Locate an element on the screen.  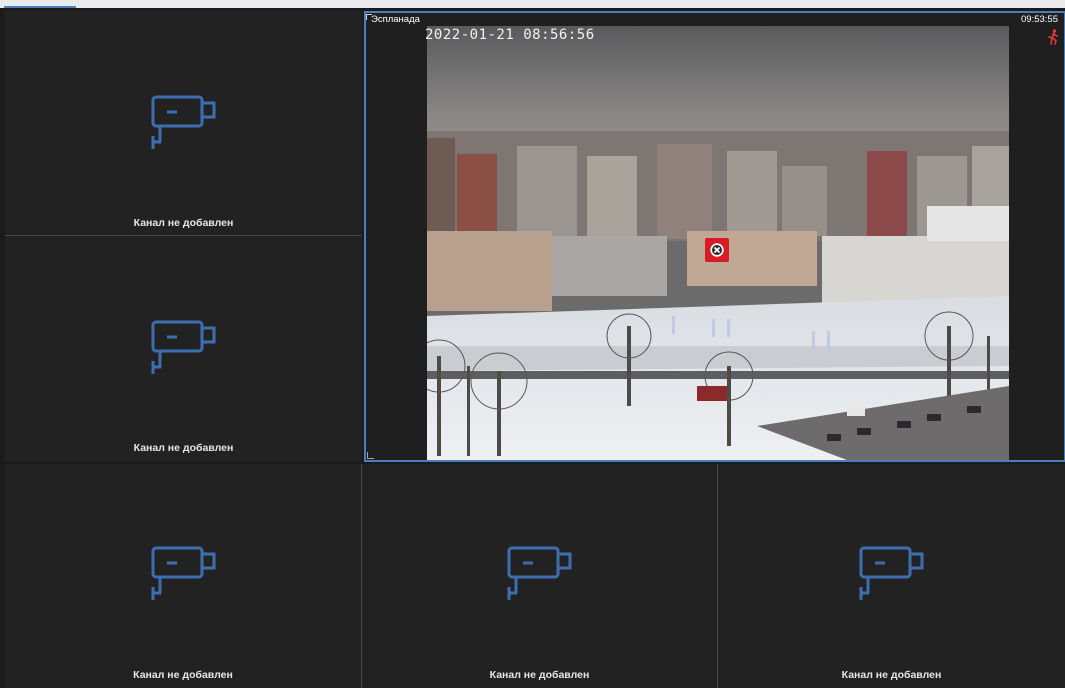
close-button is located at coordinates (717, 250).